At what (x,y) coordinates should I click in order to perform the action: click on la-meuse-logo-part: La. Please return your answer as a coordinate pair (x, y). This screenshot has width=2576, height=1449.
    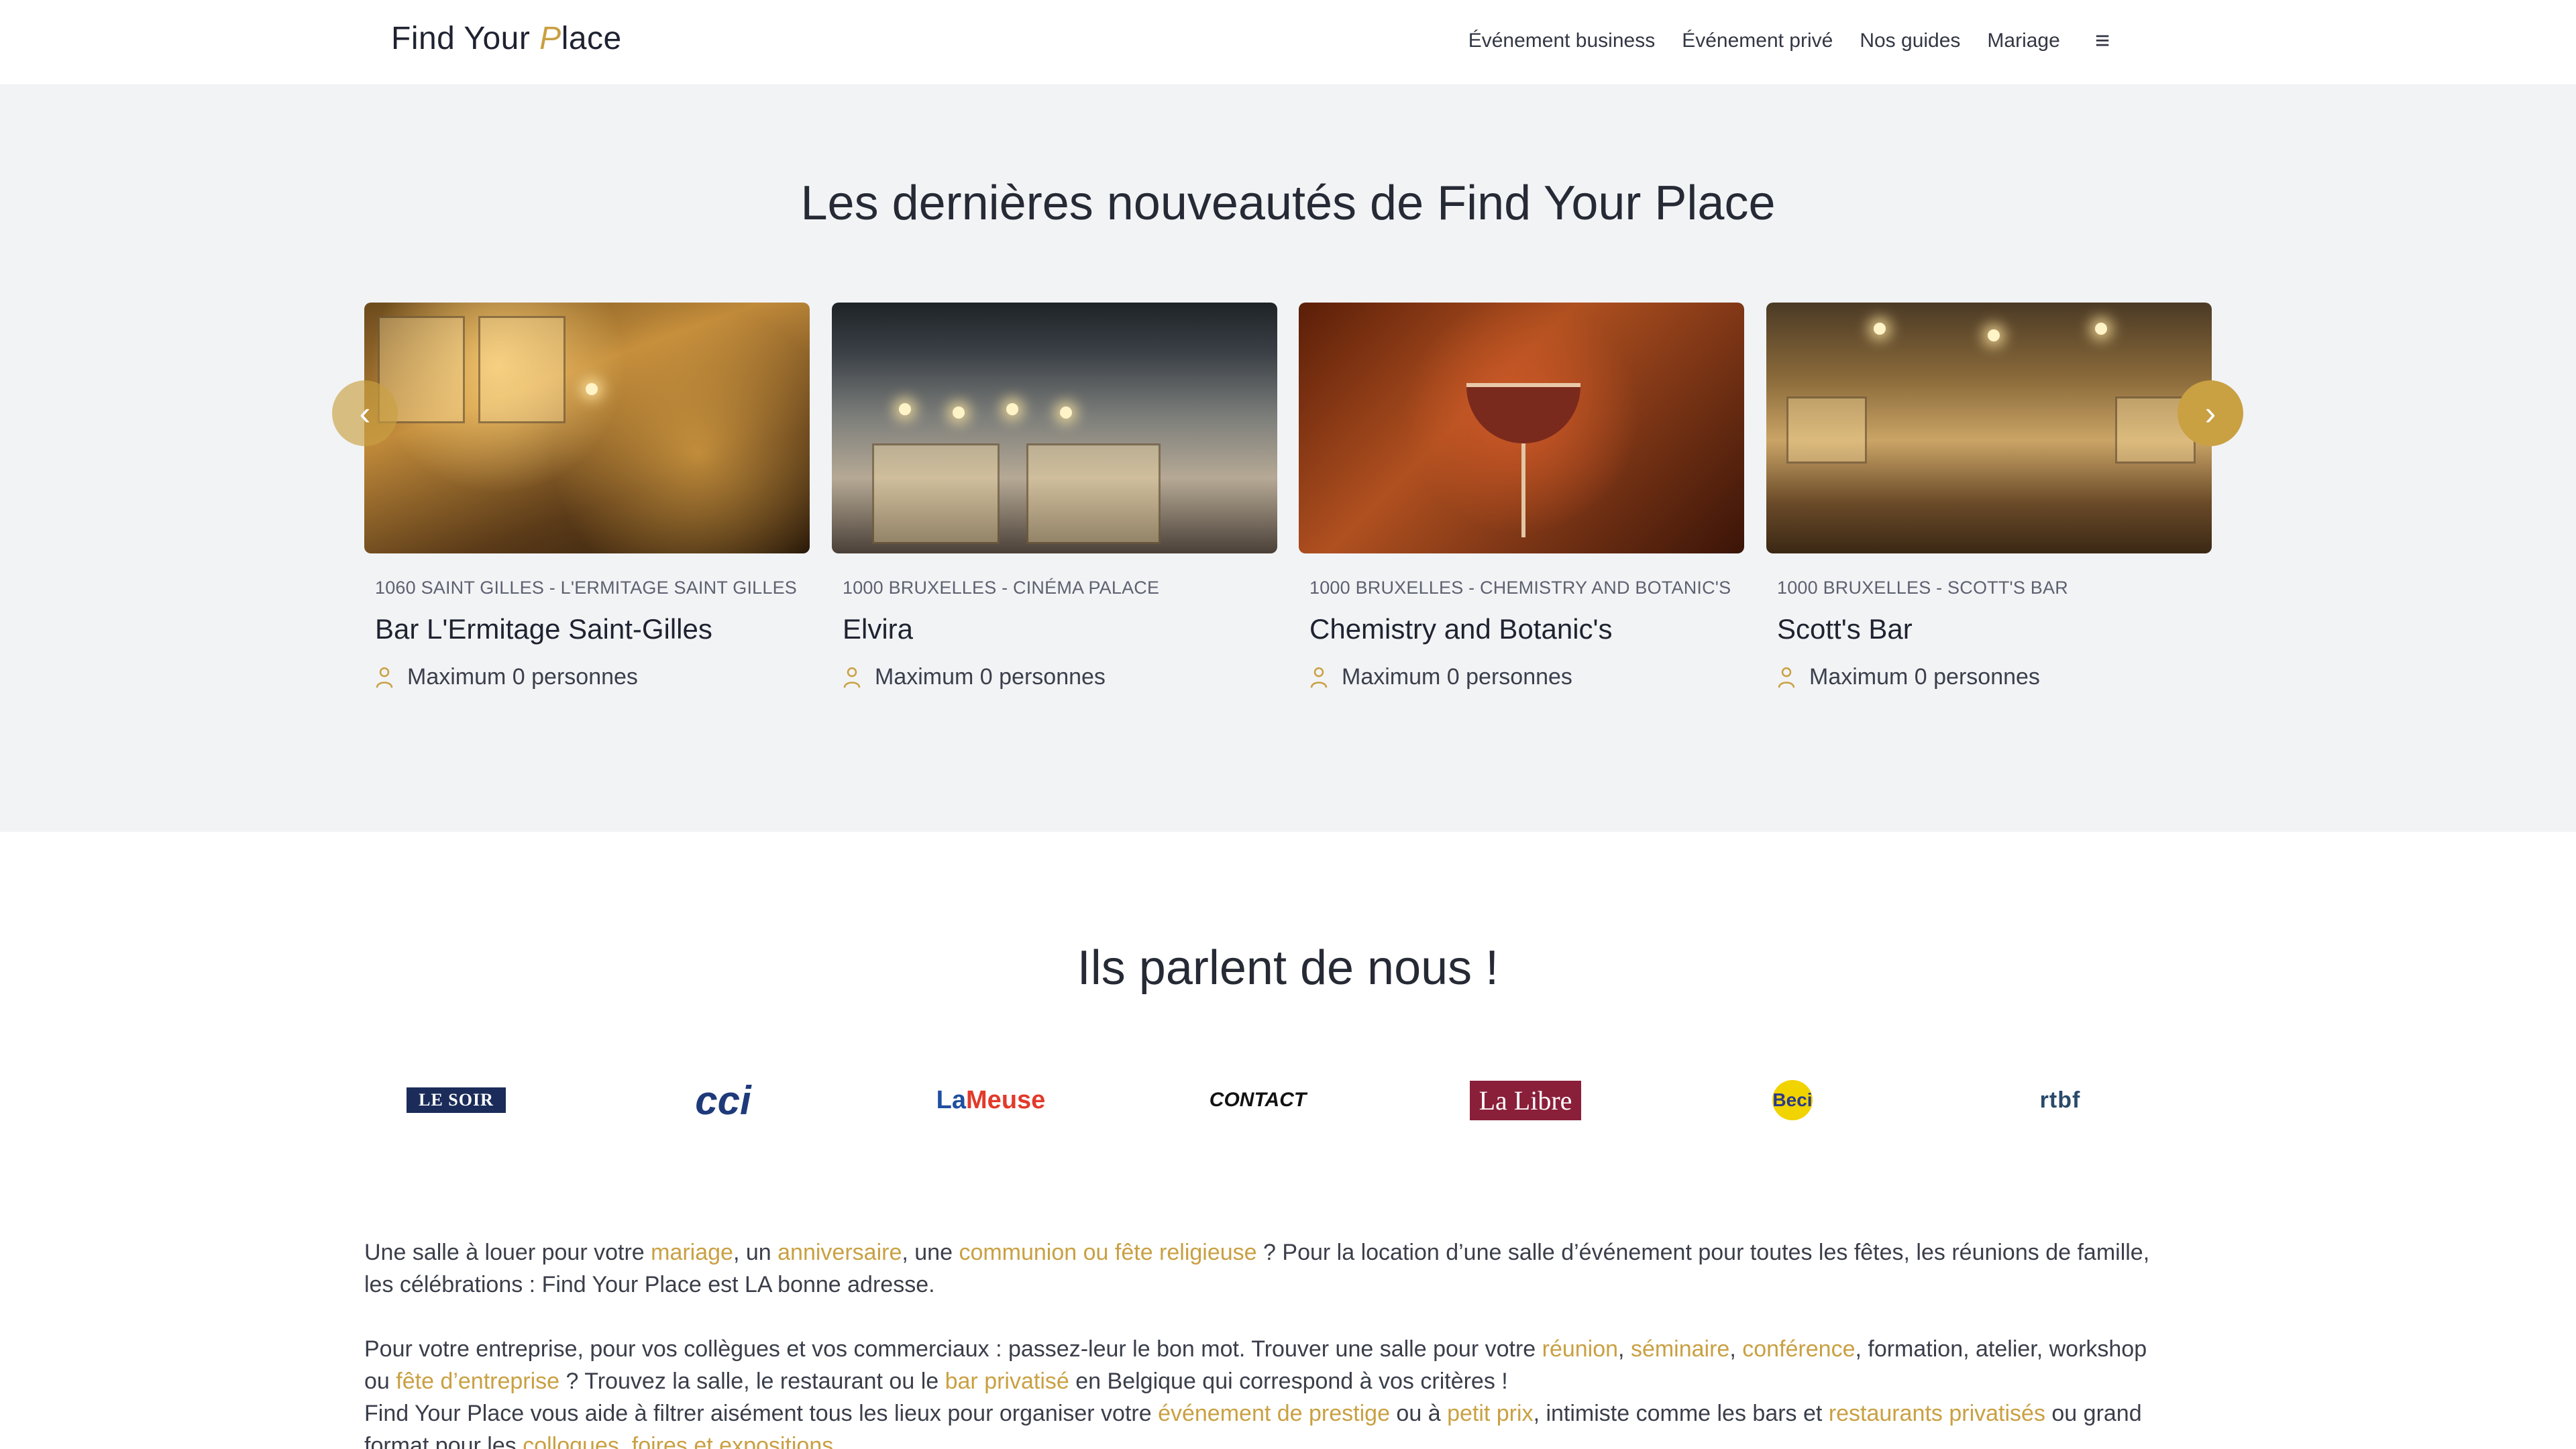
    Looking at the image, I should click on (951, 1099).